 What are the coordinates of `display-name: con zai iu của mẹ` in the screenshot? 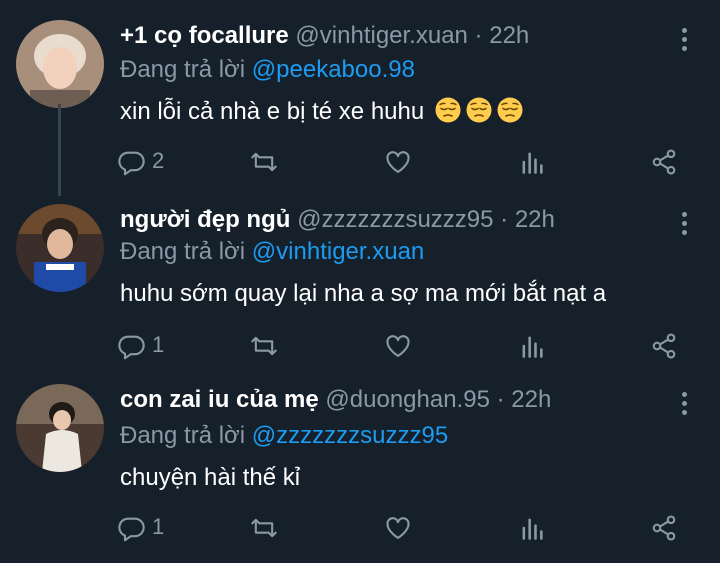 It's located at (219, 399).